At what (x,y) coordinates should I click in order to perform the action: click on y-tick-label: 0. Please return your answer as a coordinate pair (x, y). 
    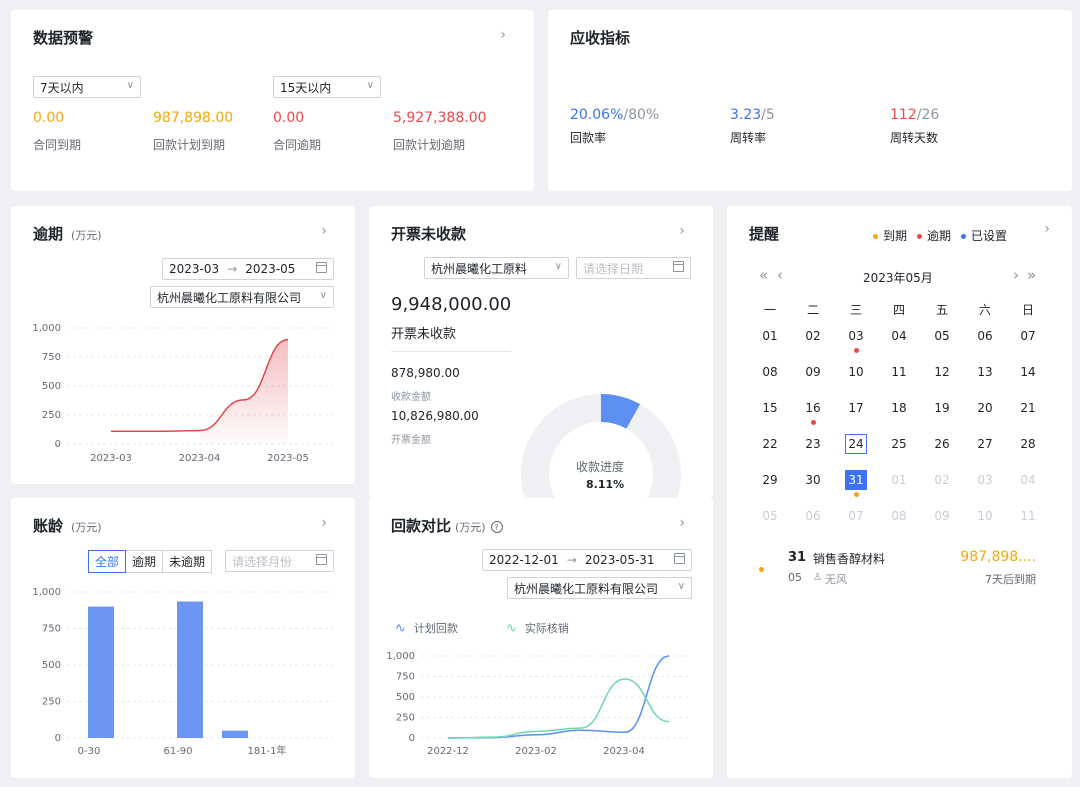
    Looking at the image, I should click on (58, 738).